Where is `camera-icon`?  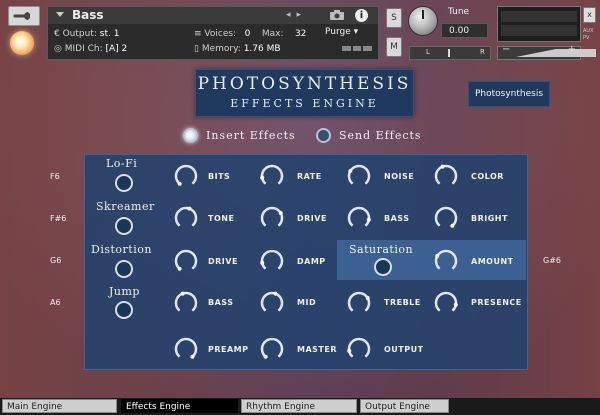
camera-icon is located at coordinates (337, 15).